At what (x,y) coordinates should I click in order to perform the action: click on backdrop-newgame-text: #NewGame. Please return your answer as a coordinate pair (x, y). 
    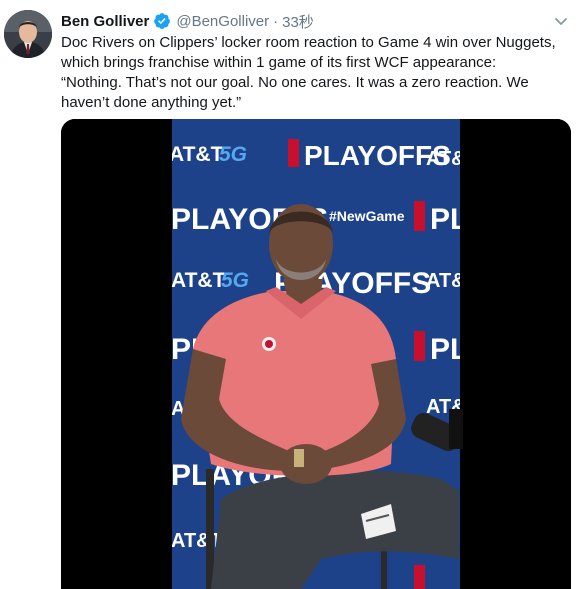
    Looking at the image, I should click on (367, 216).